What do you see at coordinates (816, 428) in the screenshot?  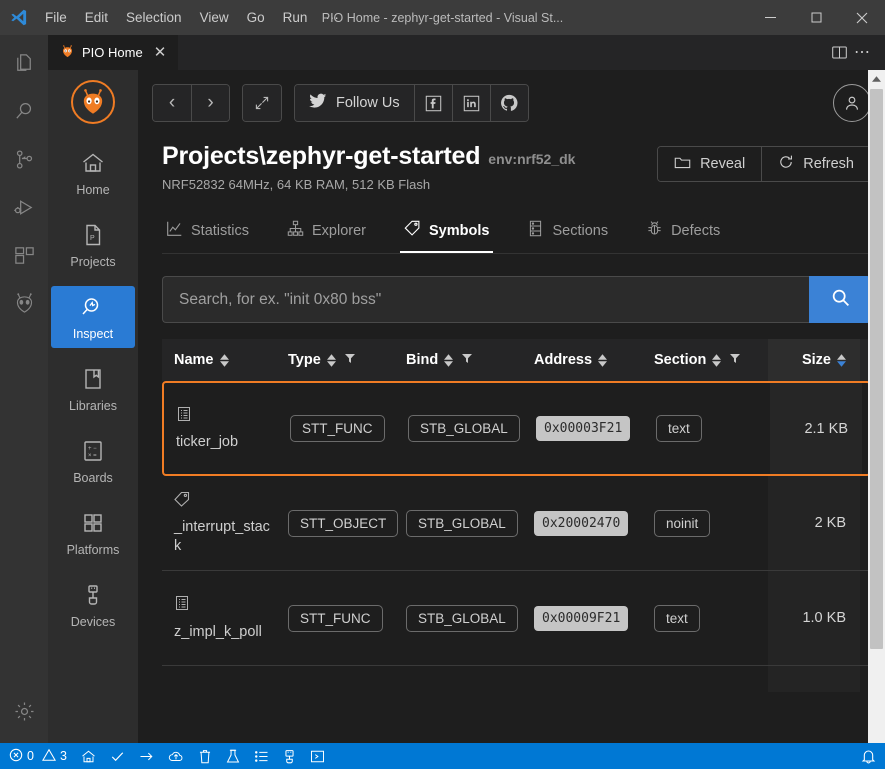 I see `cell-size: 2.1 KB` at bounding box center [816, 428].